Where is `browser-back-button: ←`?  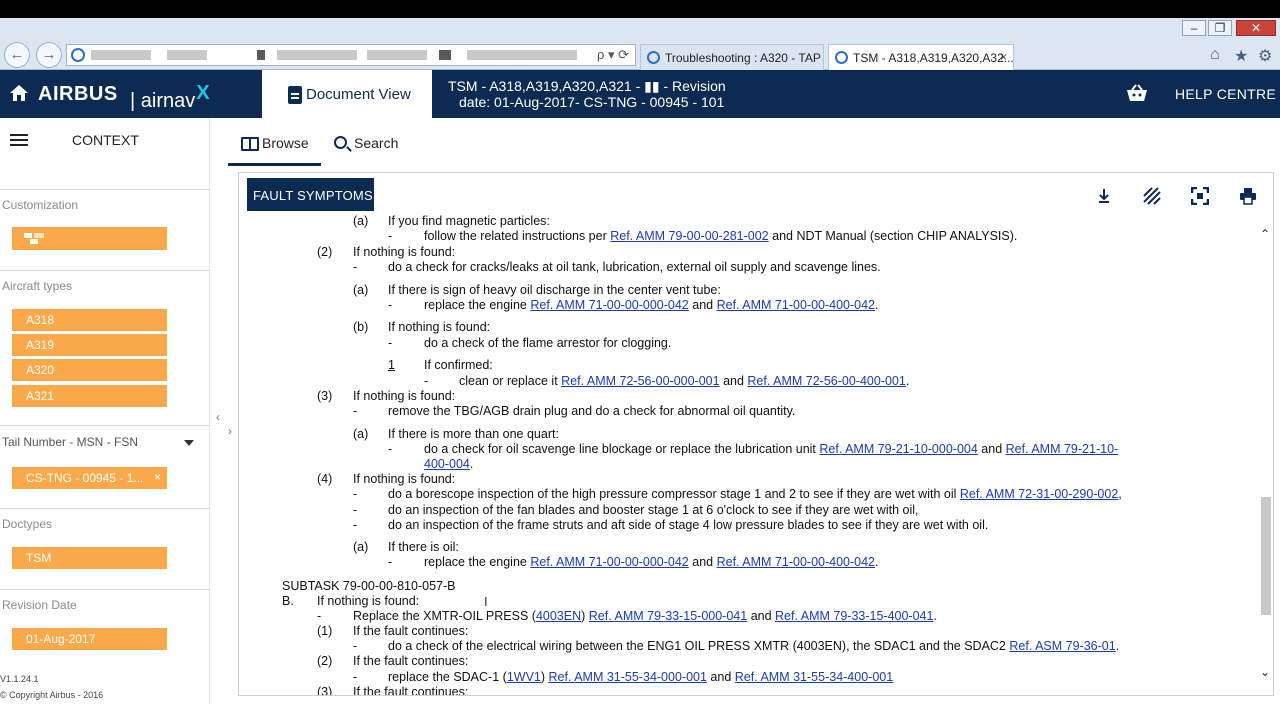 browser-back-button: ← is located at coordinates (17, 55).